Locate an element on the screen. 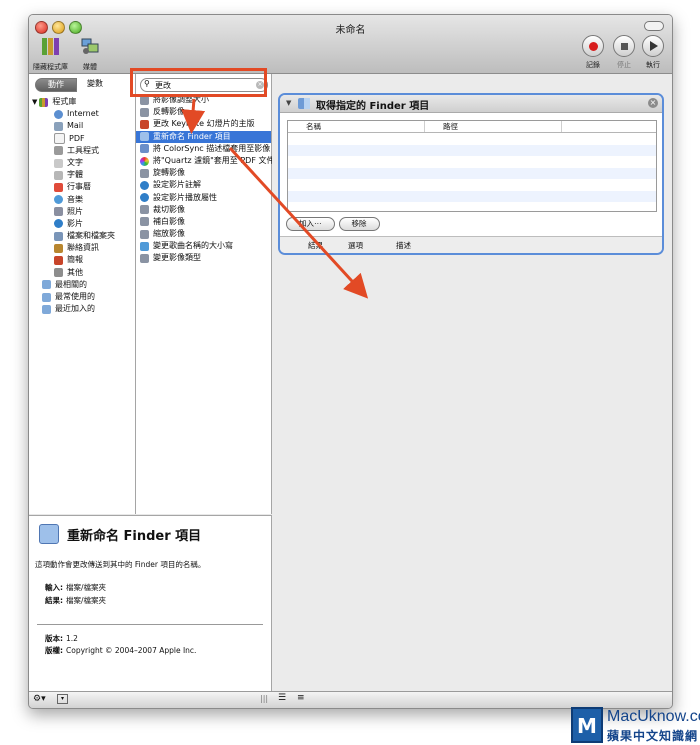 Image resolution: width=700 pixels, height=745 pixels. action-item-label: 裁切影像 is located at coordinates (169, 209).